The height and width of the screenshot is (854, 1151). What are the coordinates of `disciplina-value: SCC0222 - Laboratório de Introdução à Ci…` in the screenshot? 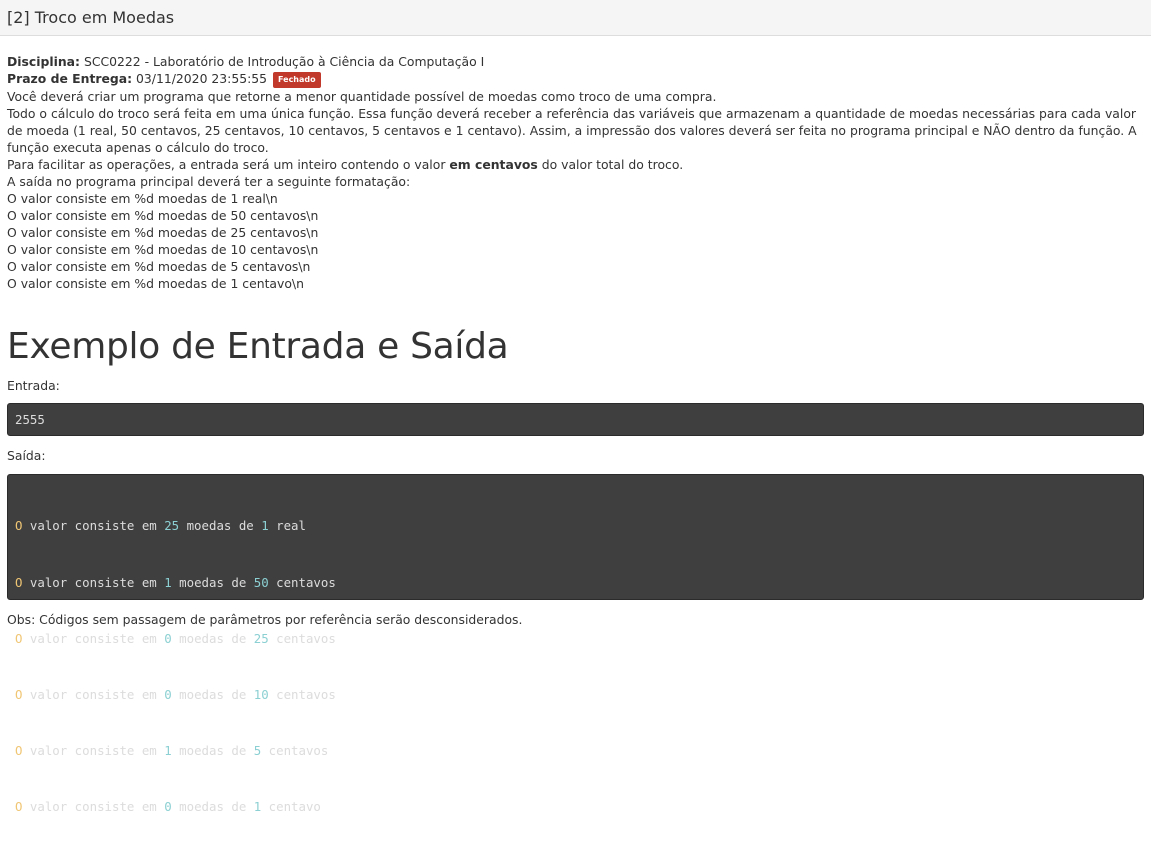 It's located at (282, 61).